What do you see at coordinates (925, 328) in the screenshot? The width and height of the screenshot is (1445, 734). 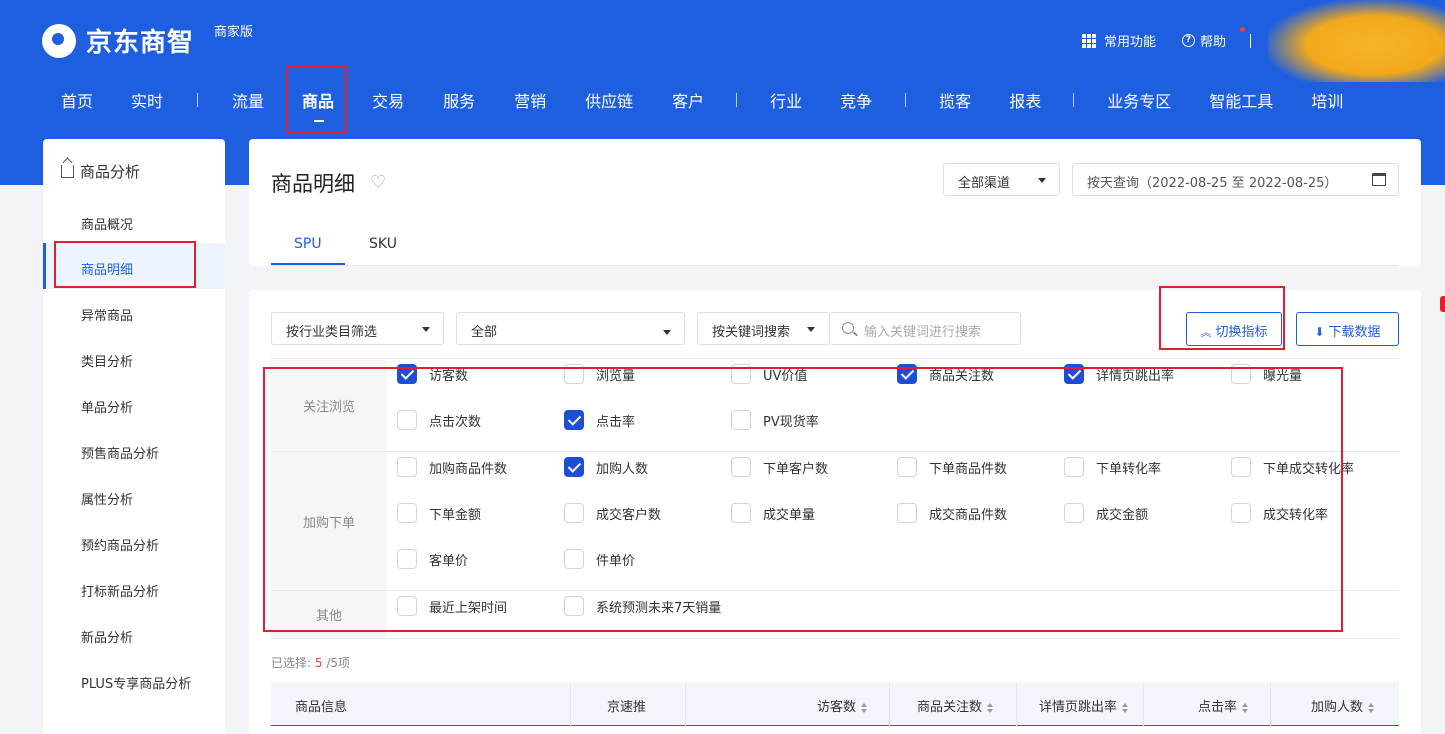 I see `keyword-search-input: 输入关键词进行搜索` at bounding box center [925, 328].